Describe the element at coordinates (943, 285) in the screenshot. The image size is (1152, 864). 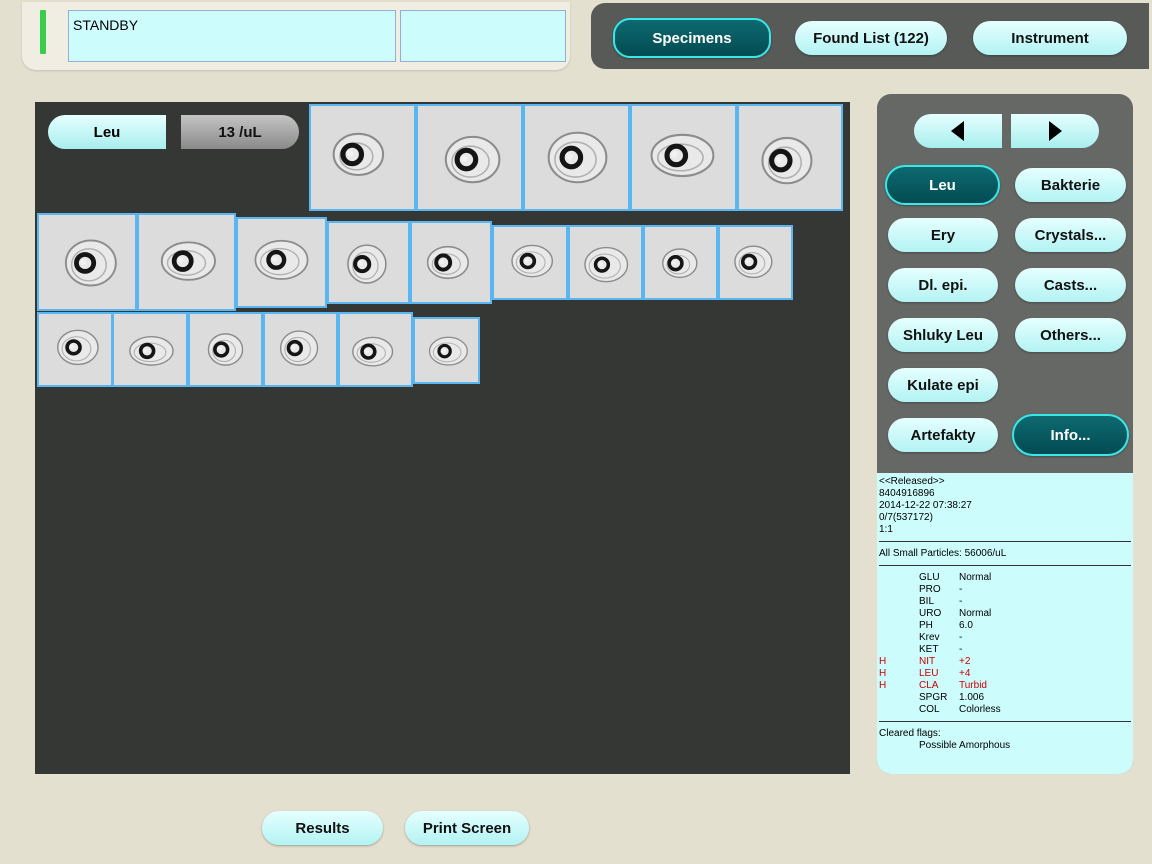
I see `category-dl-epi: Dl. epi.` at that location.